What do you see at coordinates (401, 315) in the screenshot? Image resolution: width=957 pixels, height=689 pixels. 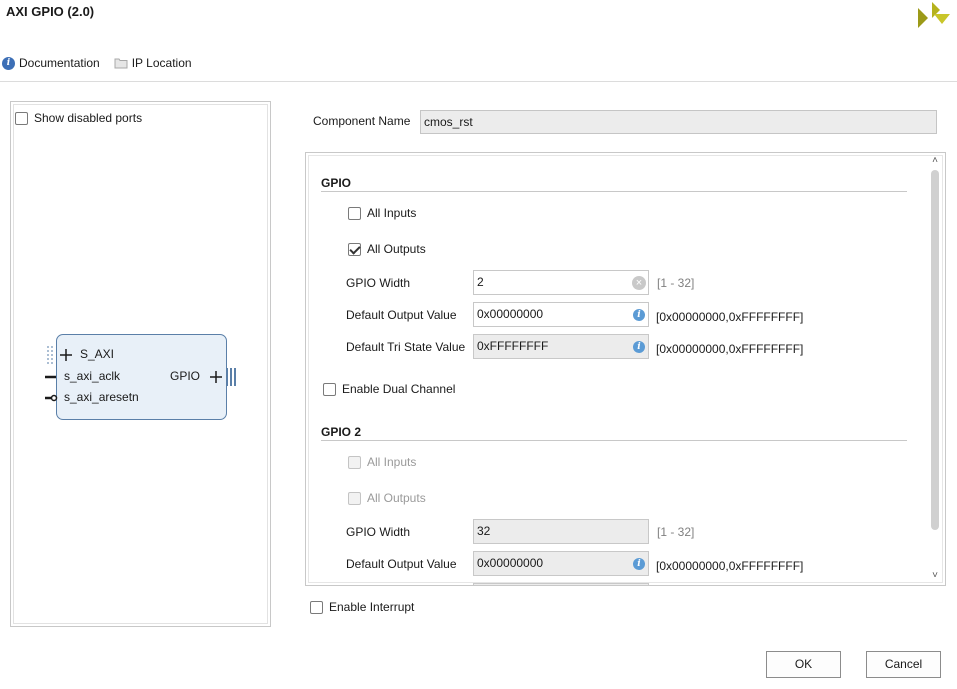 I see `gpio-default-output-label: Default Output Value` at bounding box center [401, 315].